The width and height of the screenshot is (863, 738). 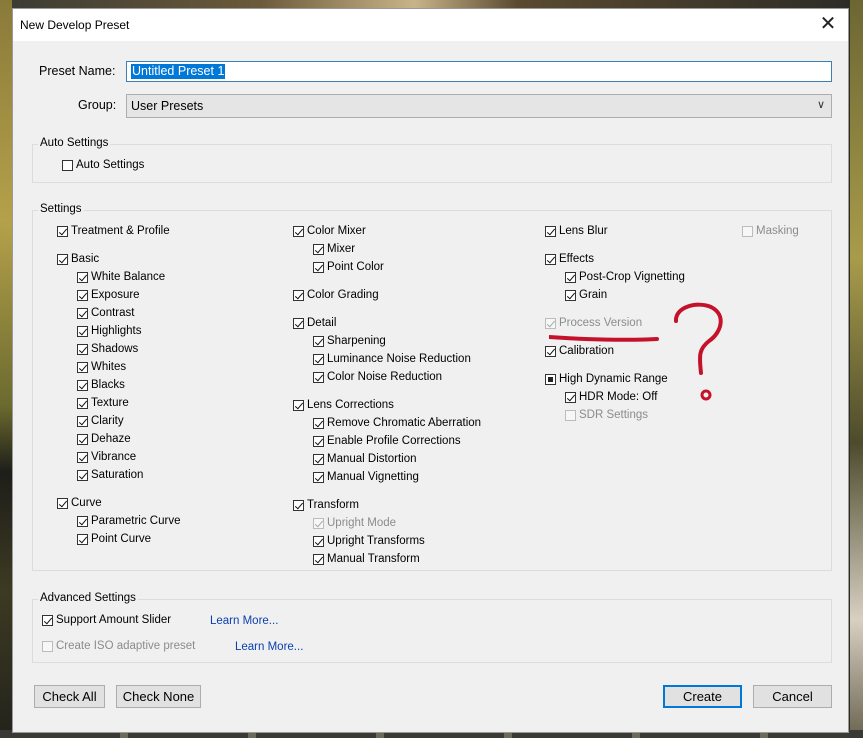 I want to click on cancel-button: Cancel, so click(x=792, y=696).